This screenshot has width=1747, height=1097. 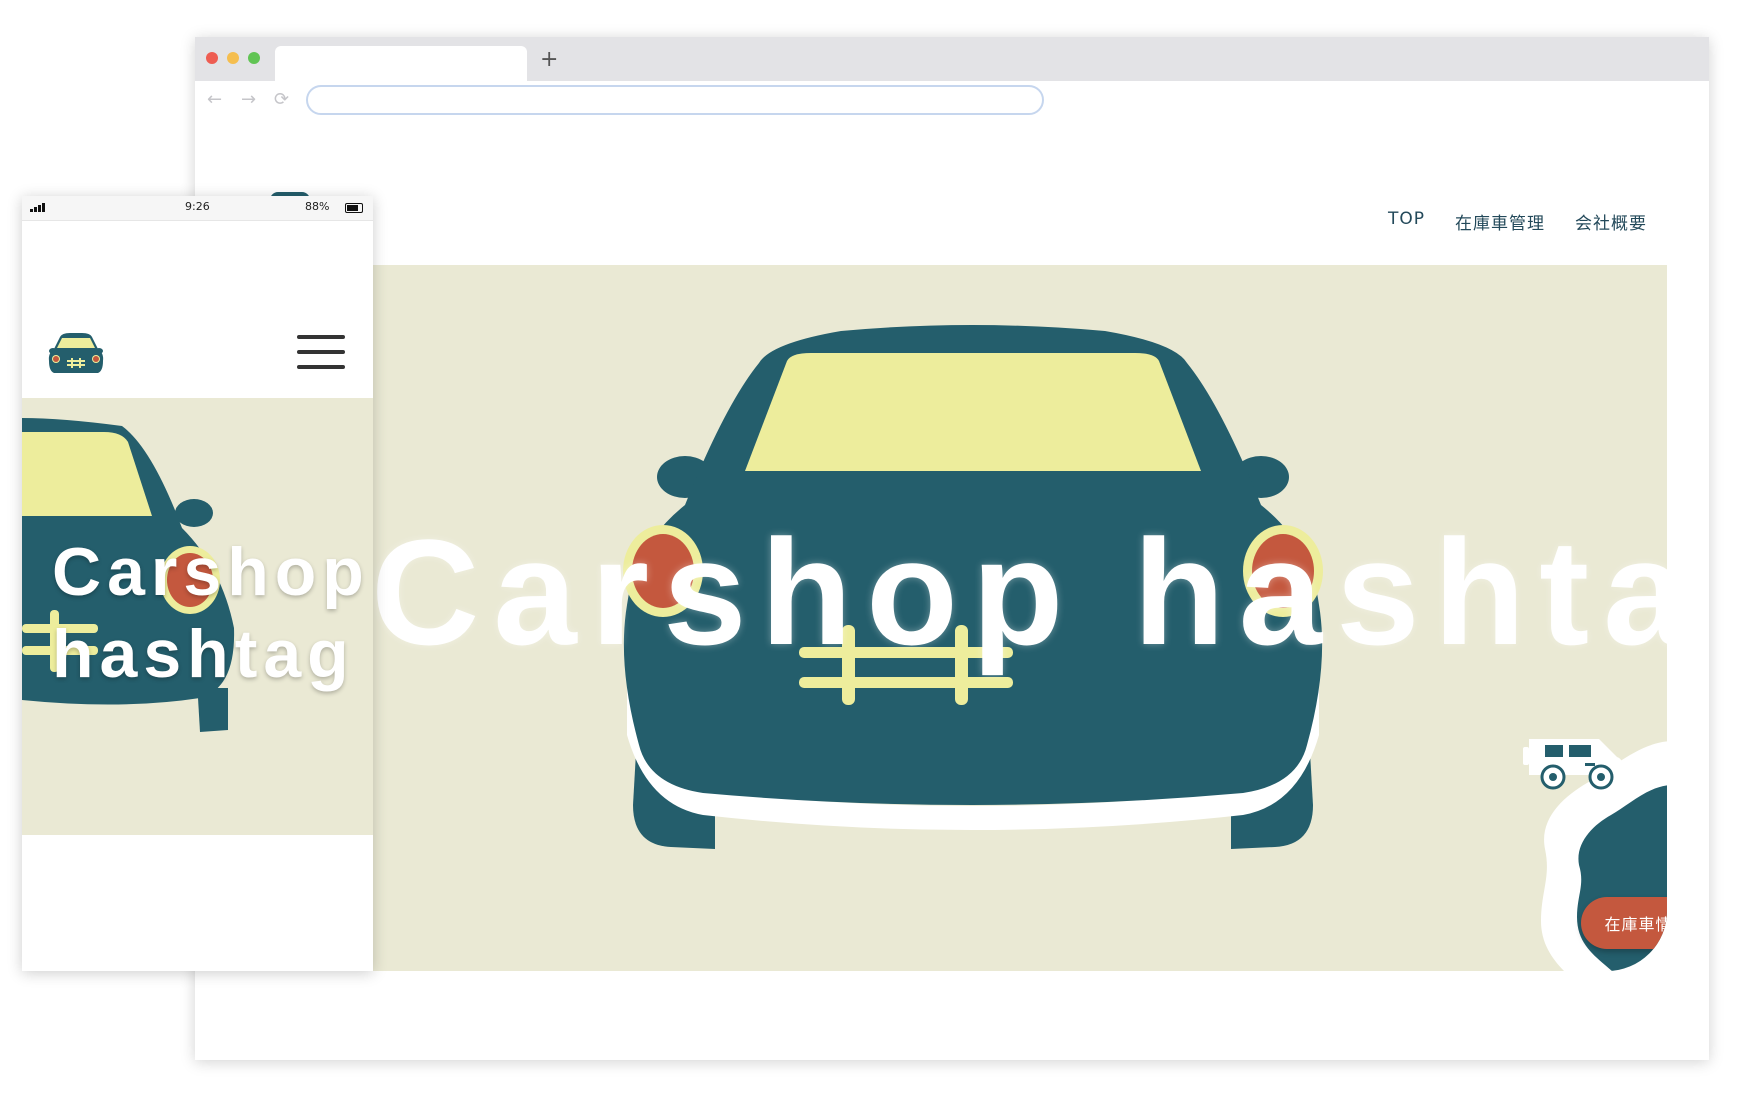 I want to click on mobile-hero-title-line2: hashtag, so click(x=203, y=654).